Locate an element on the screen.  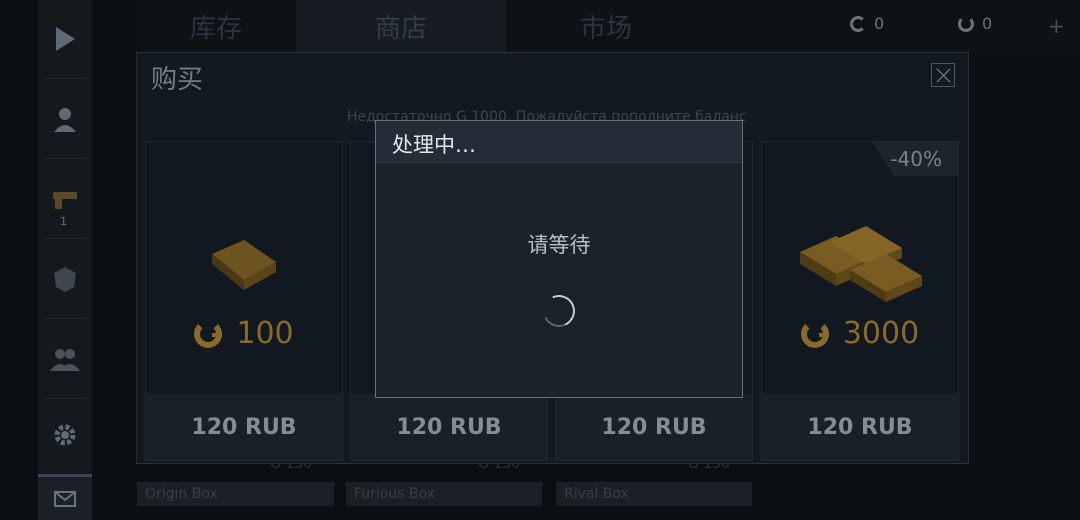
sidebar-item-settings is located at coordinates (65, 435).